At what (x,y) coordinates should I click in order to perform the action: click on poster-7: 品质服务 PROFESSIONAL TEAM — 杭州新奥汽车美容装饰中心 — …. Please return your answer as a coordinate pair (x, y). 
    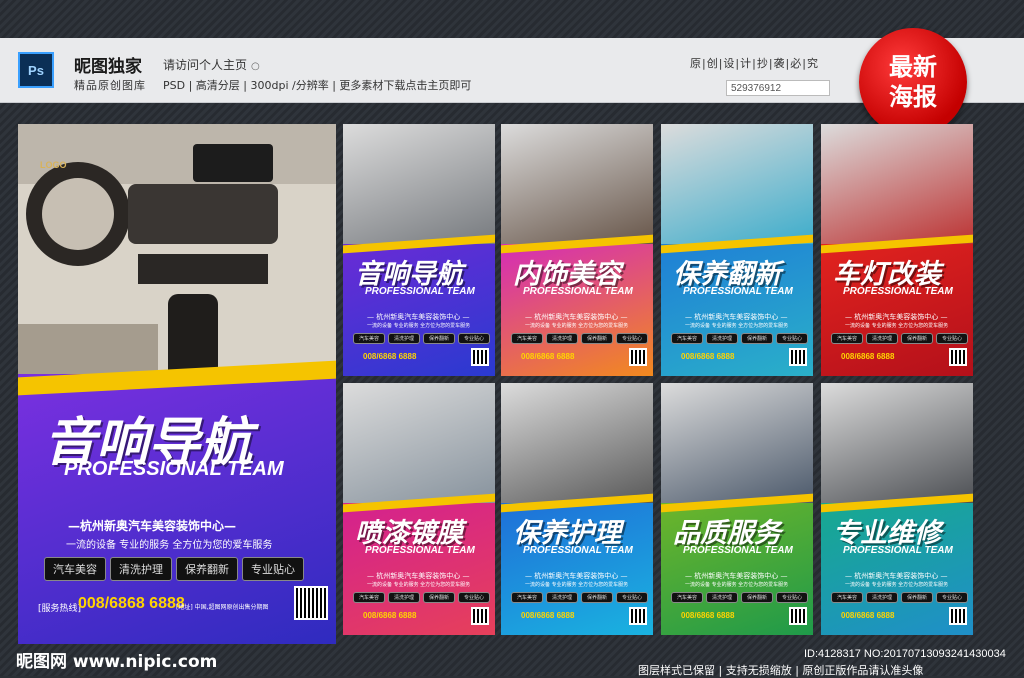
    Looking at the image, I should click on (737, 509).